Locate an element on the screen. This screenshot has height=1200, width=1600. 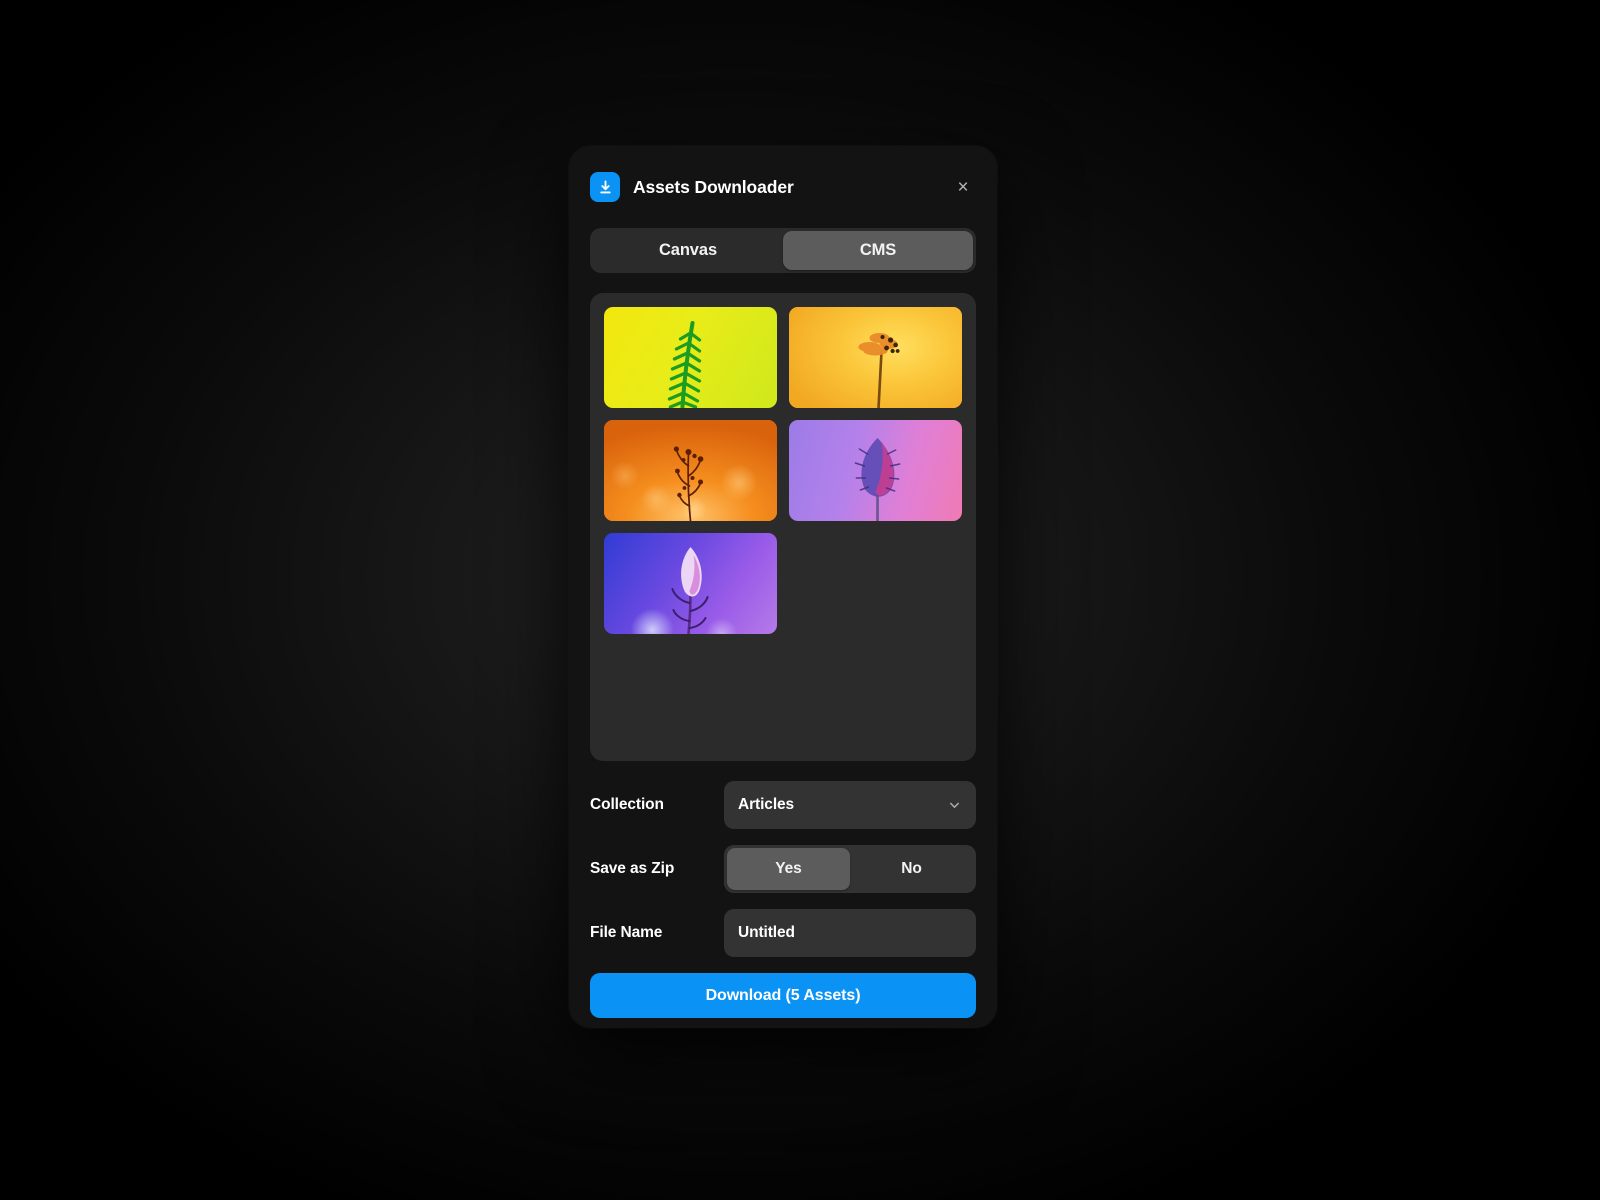
download-button: Download (5 Assets) is located at coordinates (783, 995).